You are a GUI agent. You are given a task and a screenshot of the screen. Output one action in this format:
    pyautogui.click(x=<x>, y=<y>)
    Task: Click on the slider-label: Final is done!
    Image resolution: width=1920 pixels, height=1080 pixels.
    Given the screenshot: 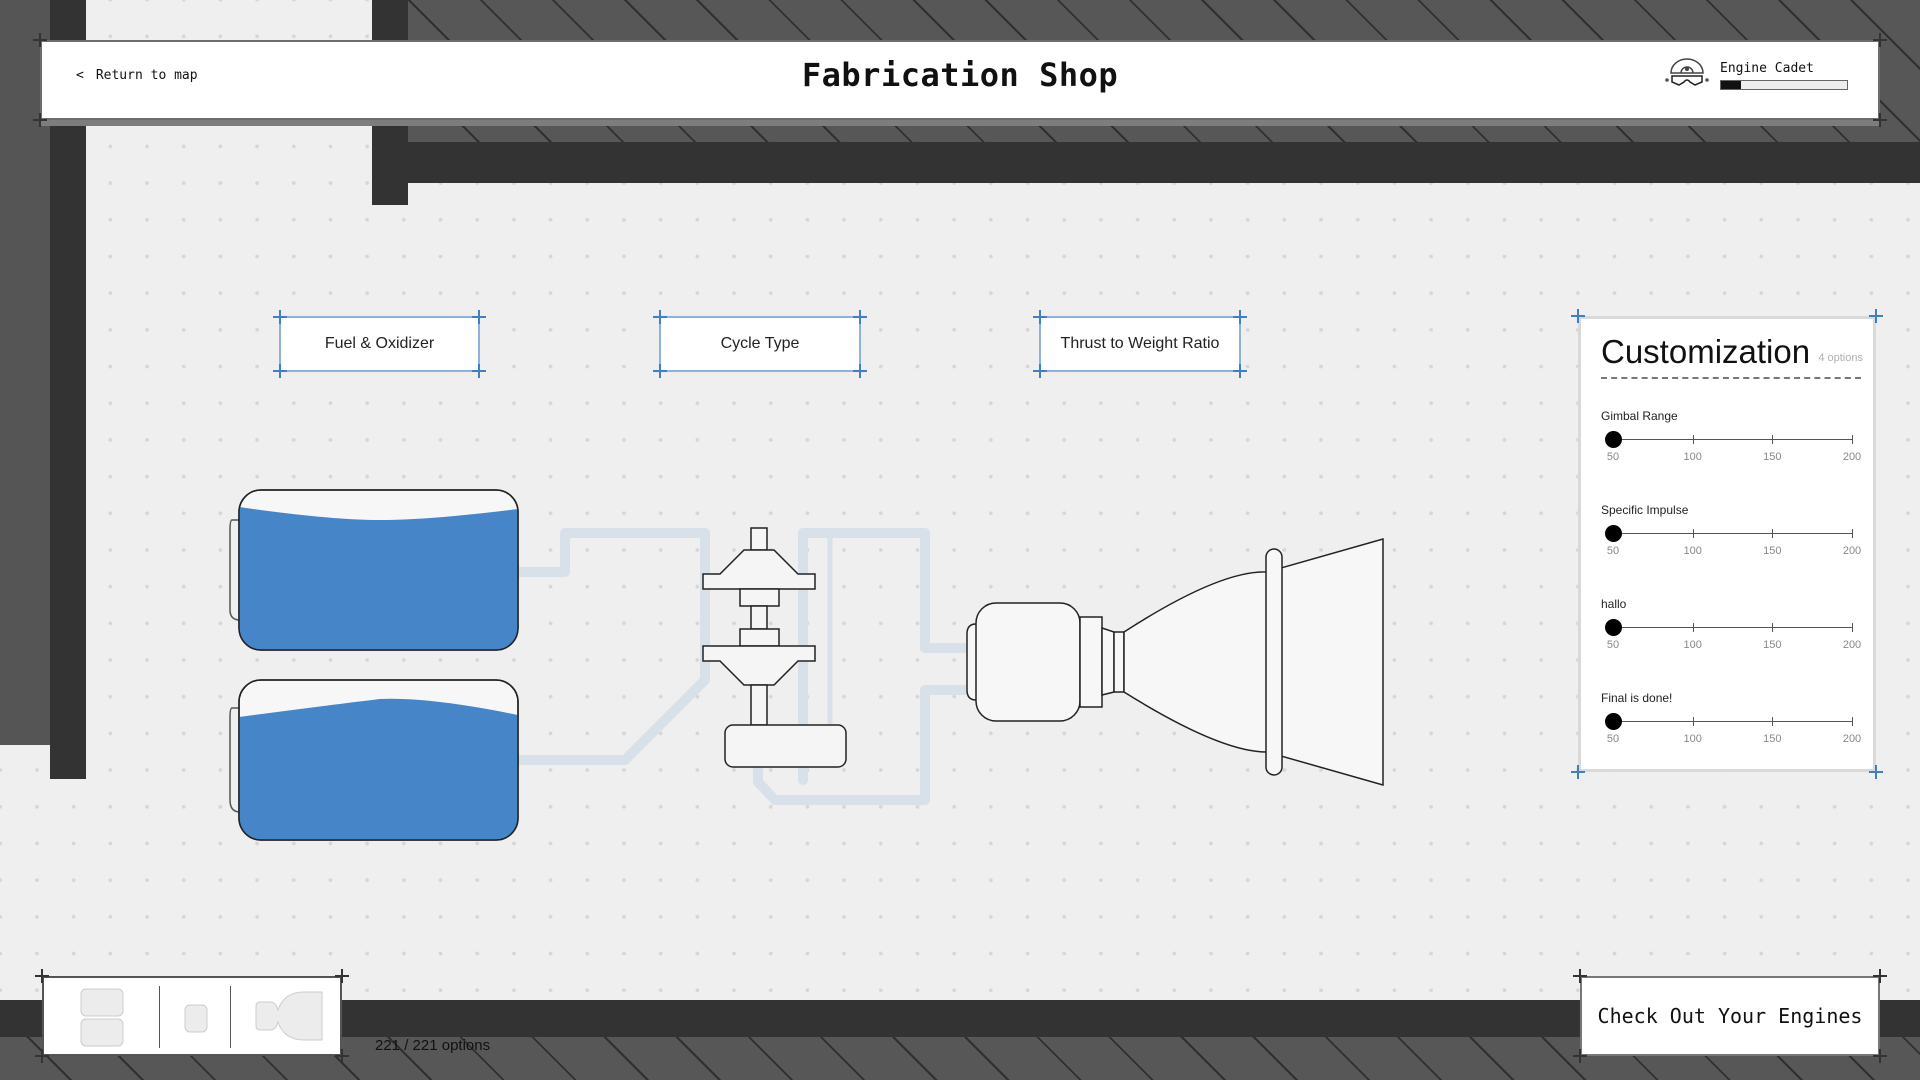 What is the action you would take?
    pyautogui.click(x=1637, y=698)
    